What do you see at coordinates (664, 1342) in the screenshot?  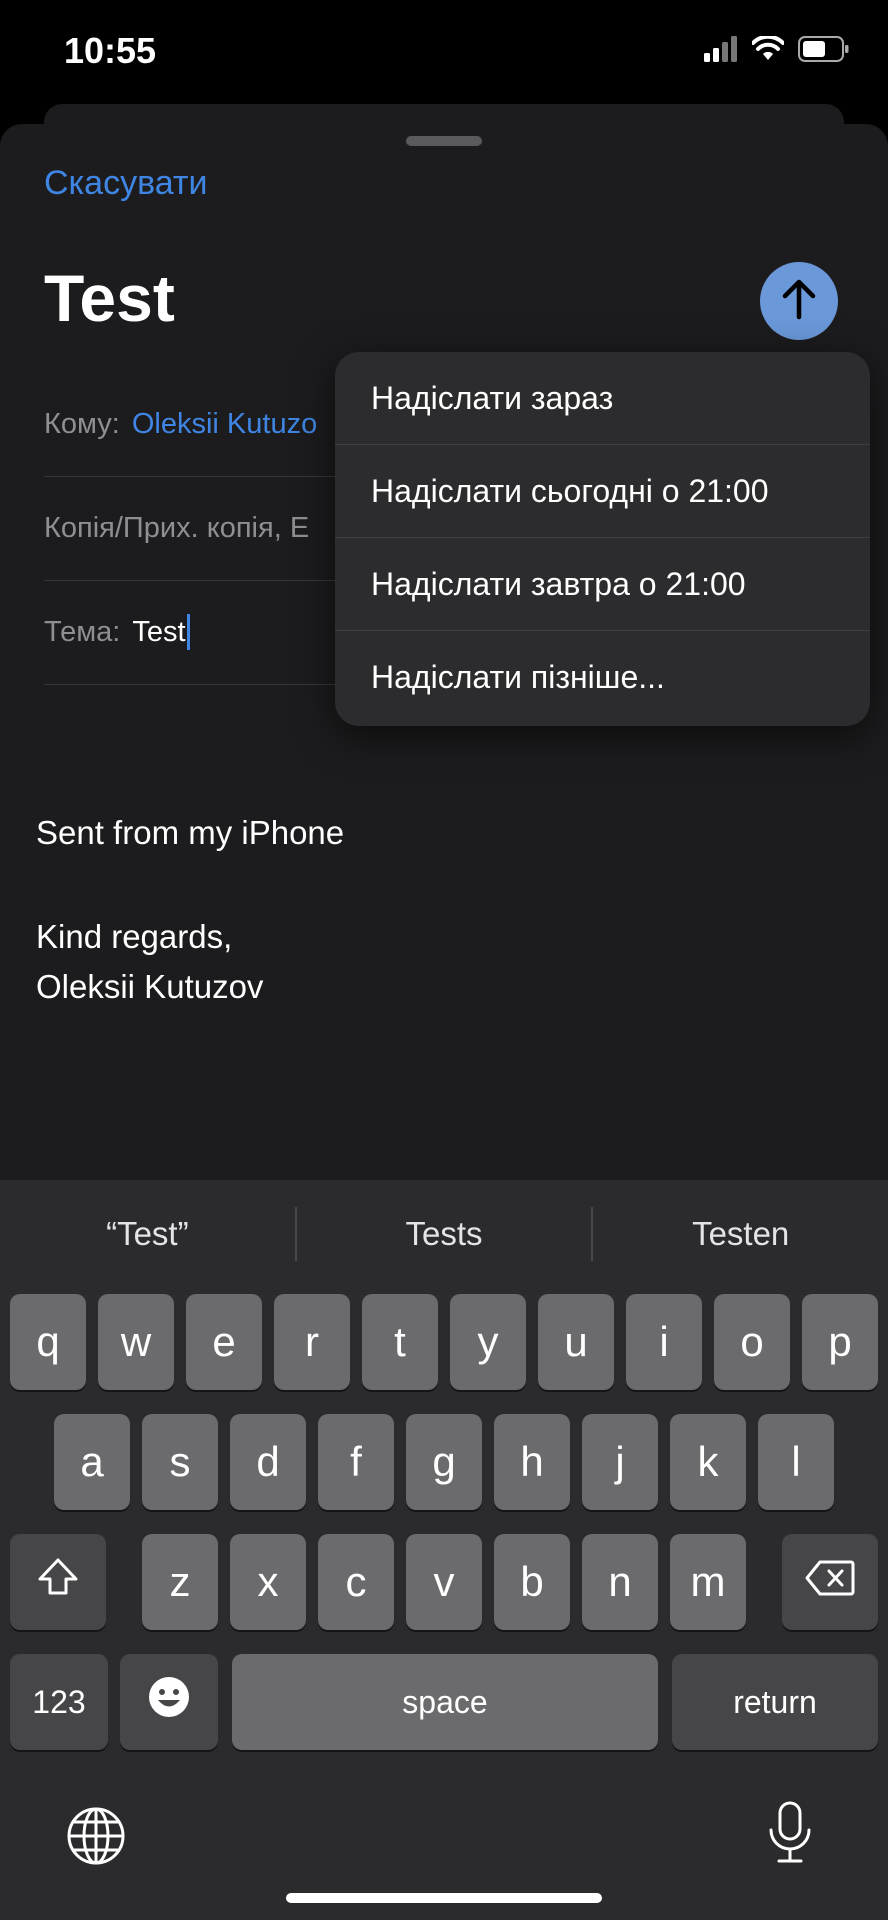 I see `key-i: i` at bounding box center [664, 1342].